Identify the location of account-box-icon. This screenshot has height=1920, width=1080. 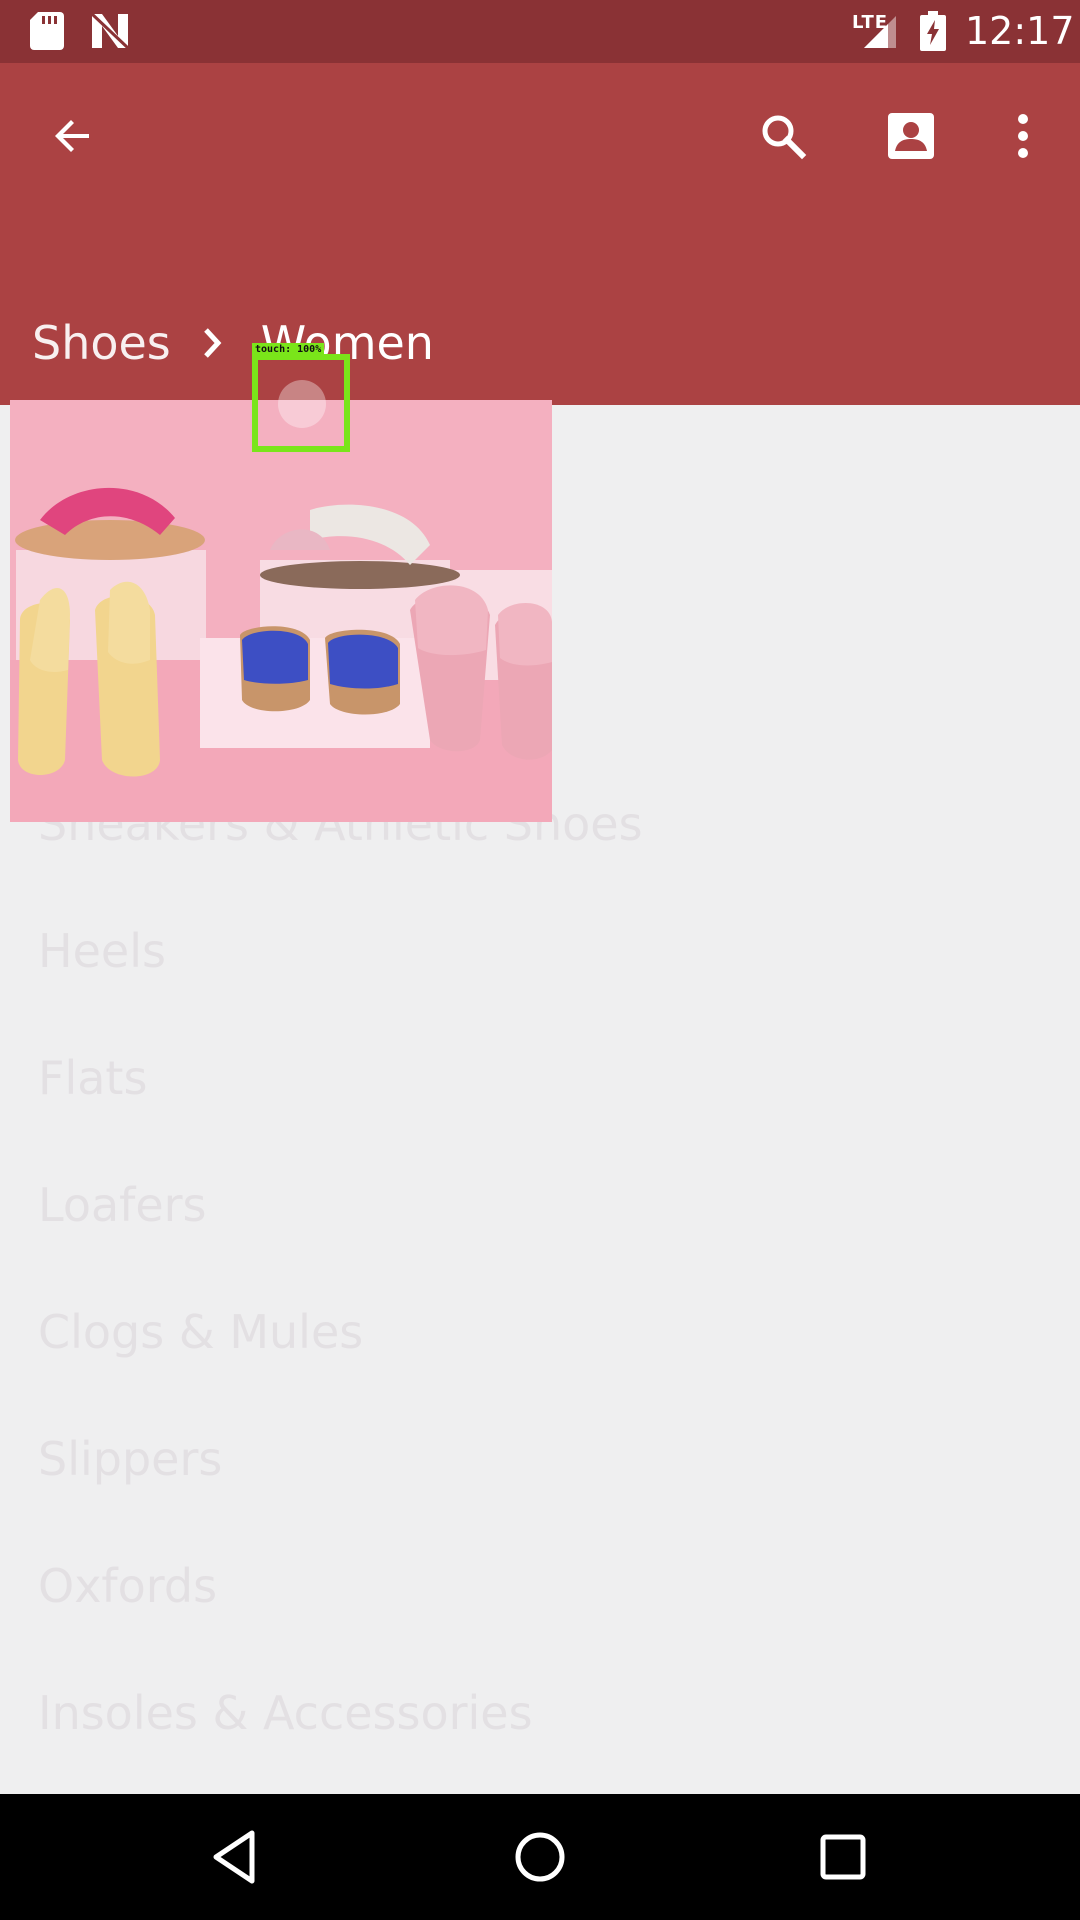
(911, 136).